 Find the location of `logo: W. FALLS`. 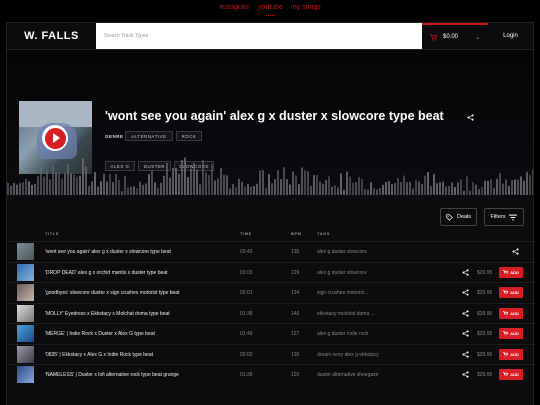

logo: W. FALLS is located at coordinates (51, 36).